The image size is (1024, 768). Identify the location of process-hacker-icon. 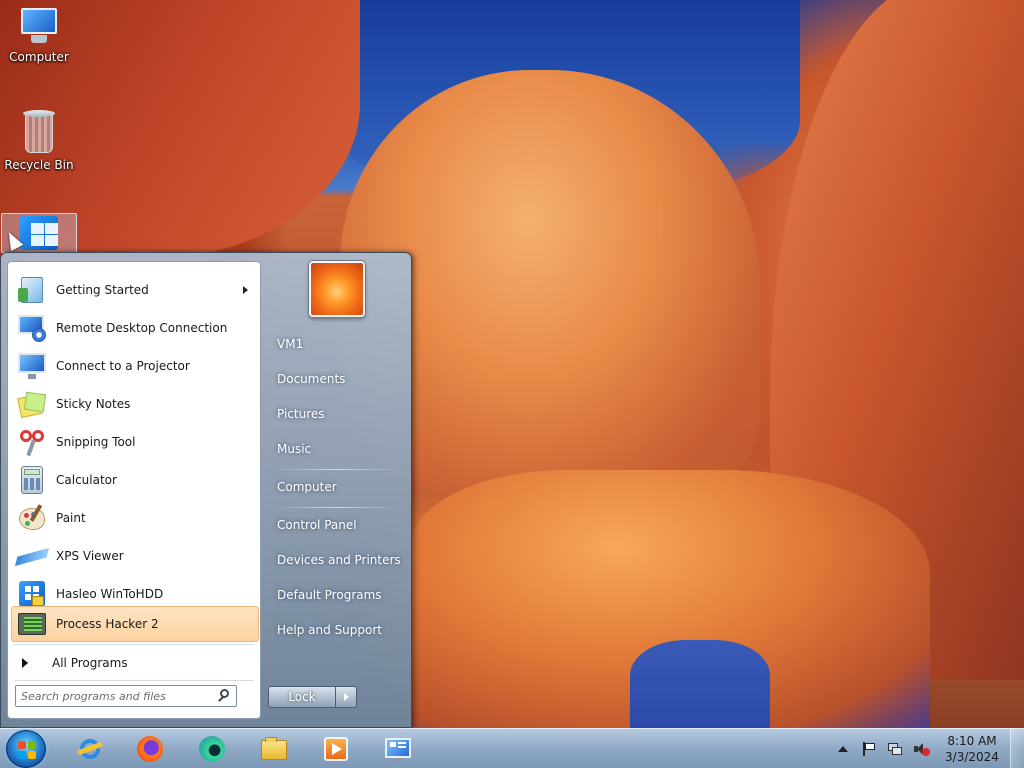
(32, 624).